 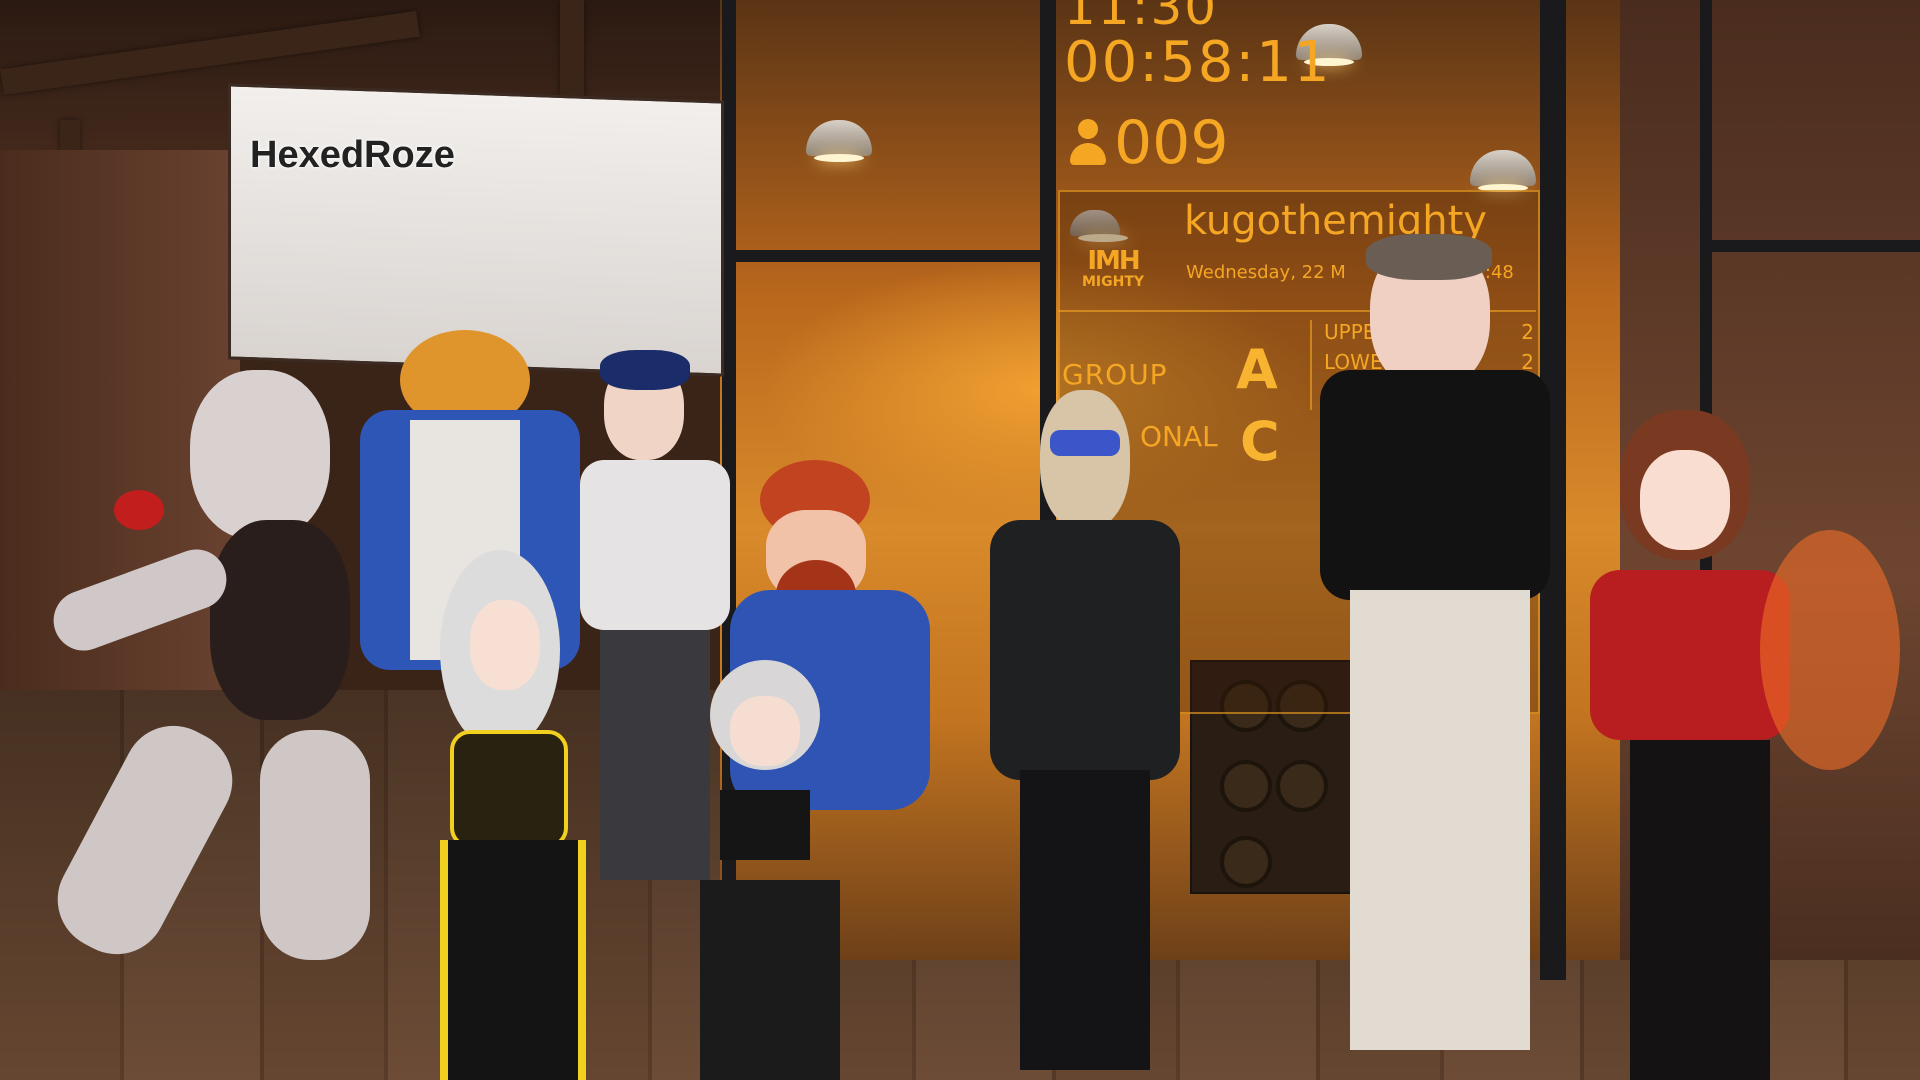 What do you see at coordinates (1088, 143) in the screenshot?
I see `person-icon` at bounding box center [1088, 143].